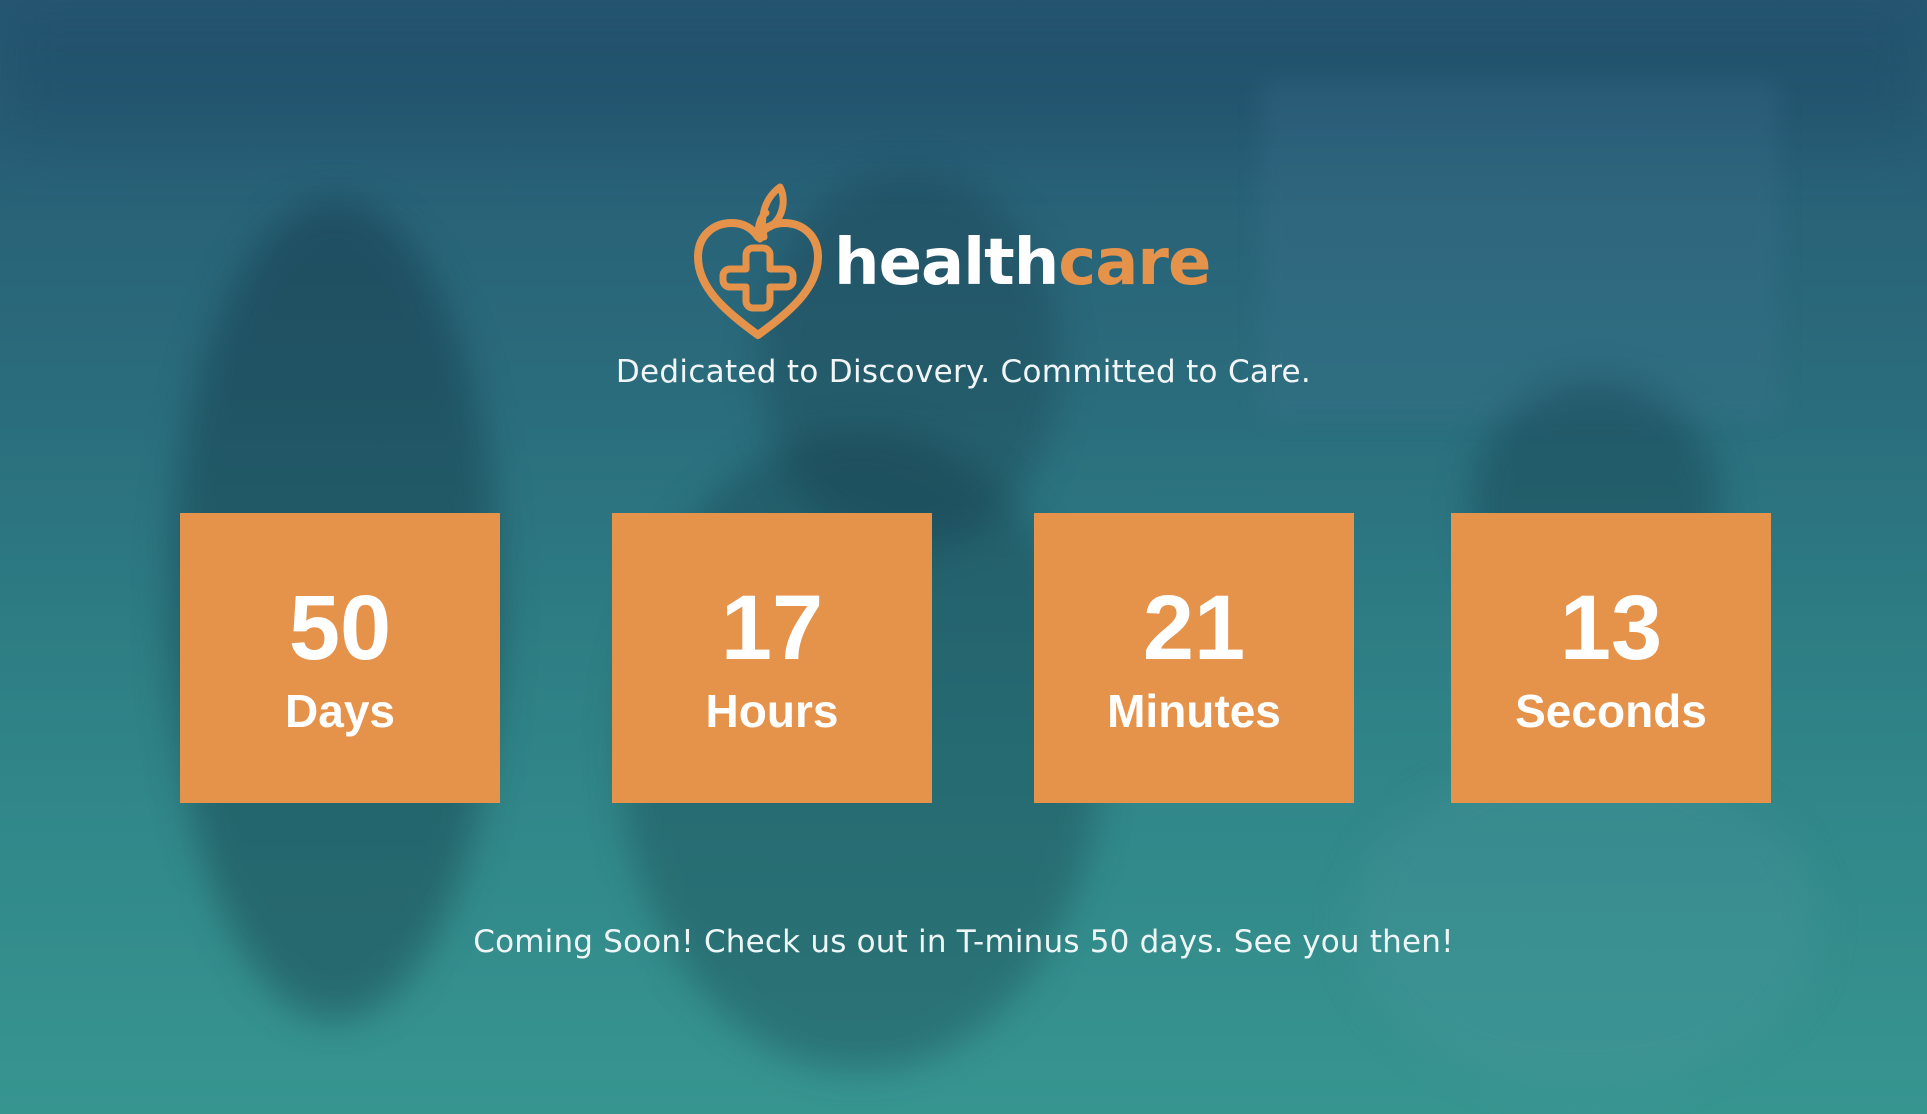 Image resolution: width=1927 pixels, height=1114 pixels. What do you see at coordinates (772, 628) in the screenshot?
I see `countdown-hours-value: 17` at bounding box center [772, 628].